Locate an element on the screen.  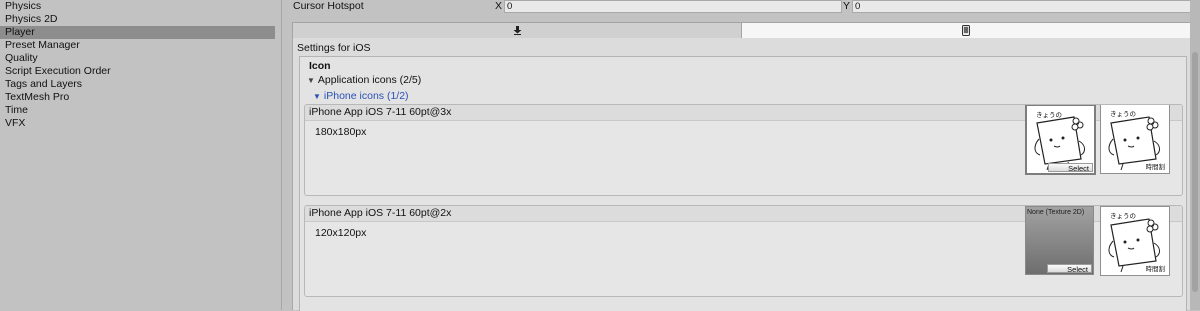
sidebar-item-physics-2d: Physics 2D is located at coordinates (140, 19).